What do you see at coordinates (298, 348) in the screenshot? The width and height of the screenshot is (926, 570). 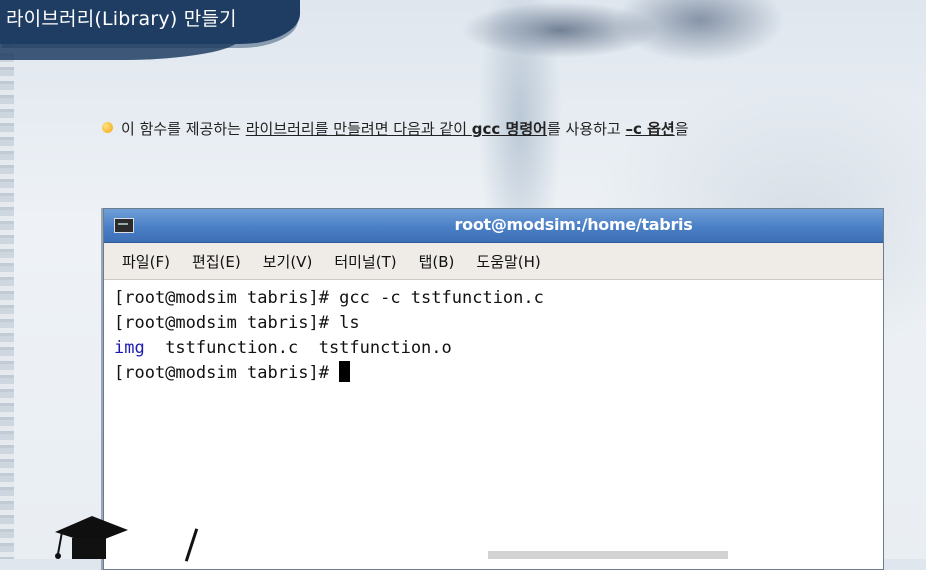 I see `file-entries: tstfunction.c tstfunction.o` at bounding box center [298, 348].